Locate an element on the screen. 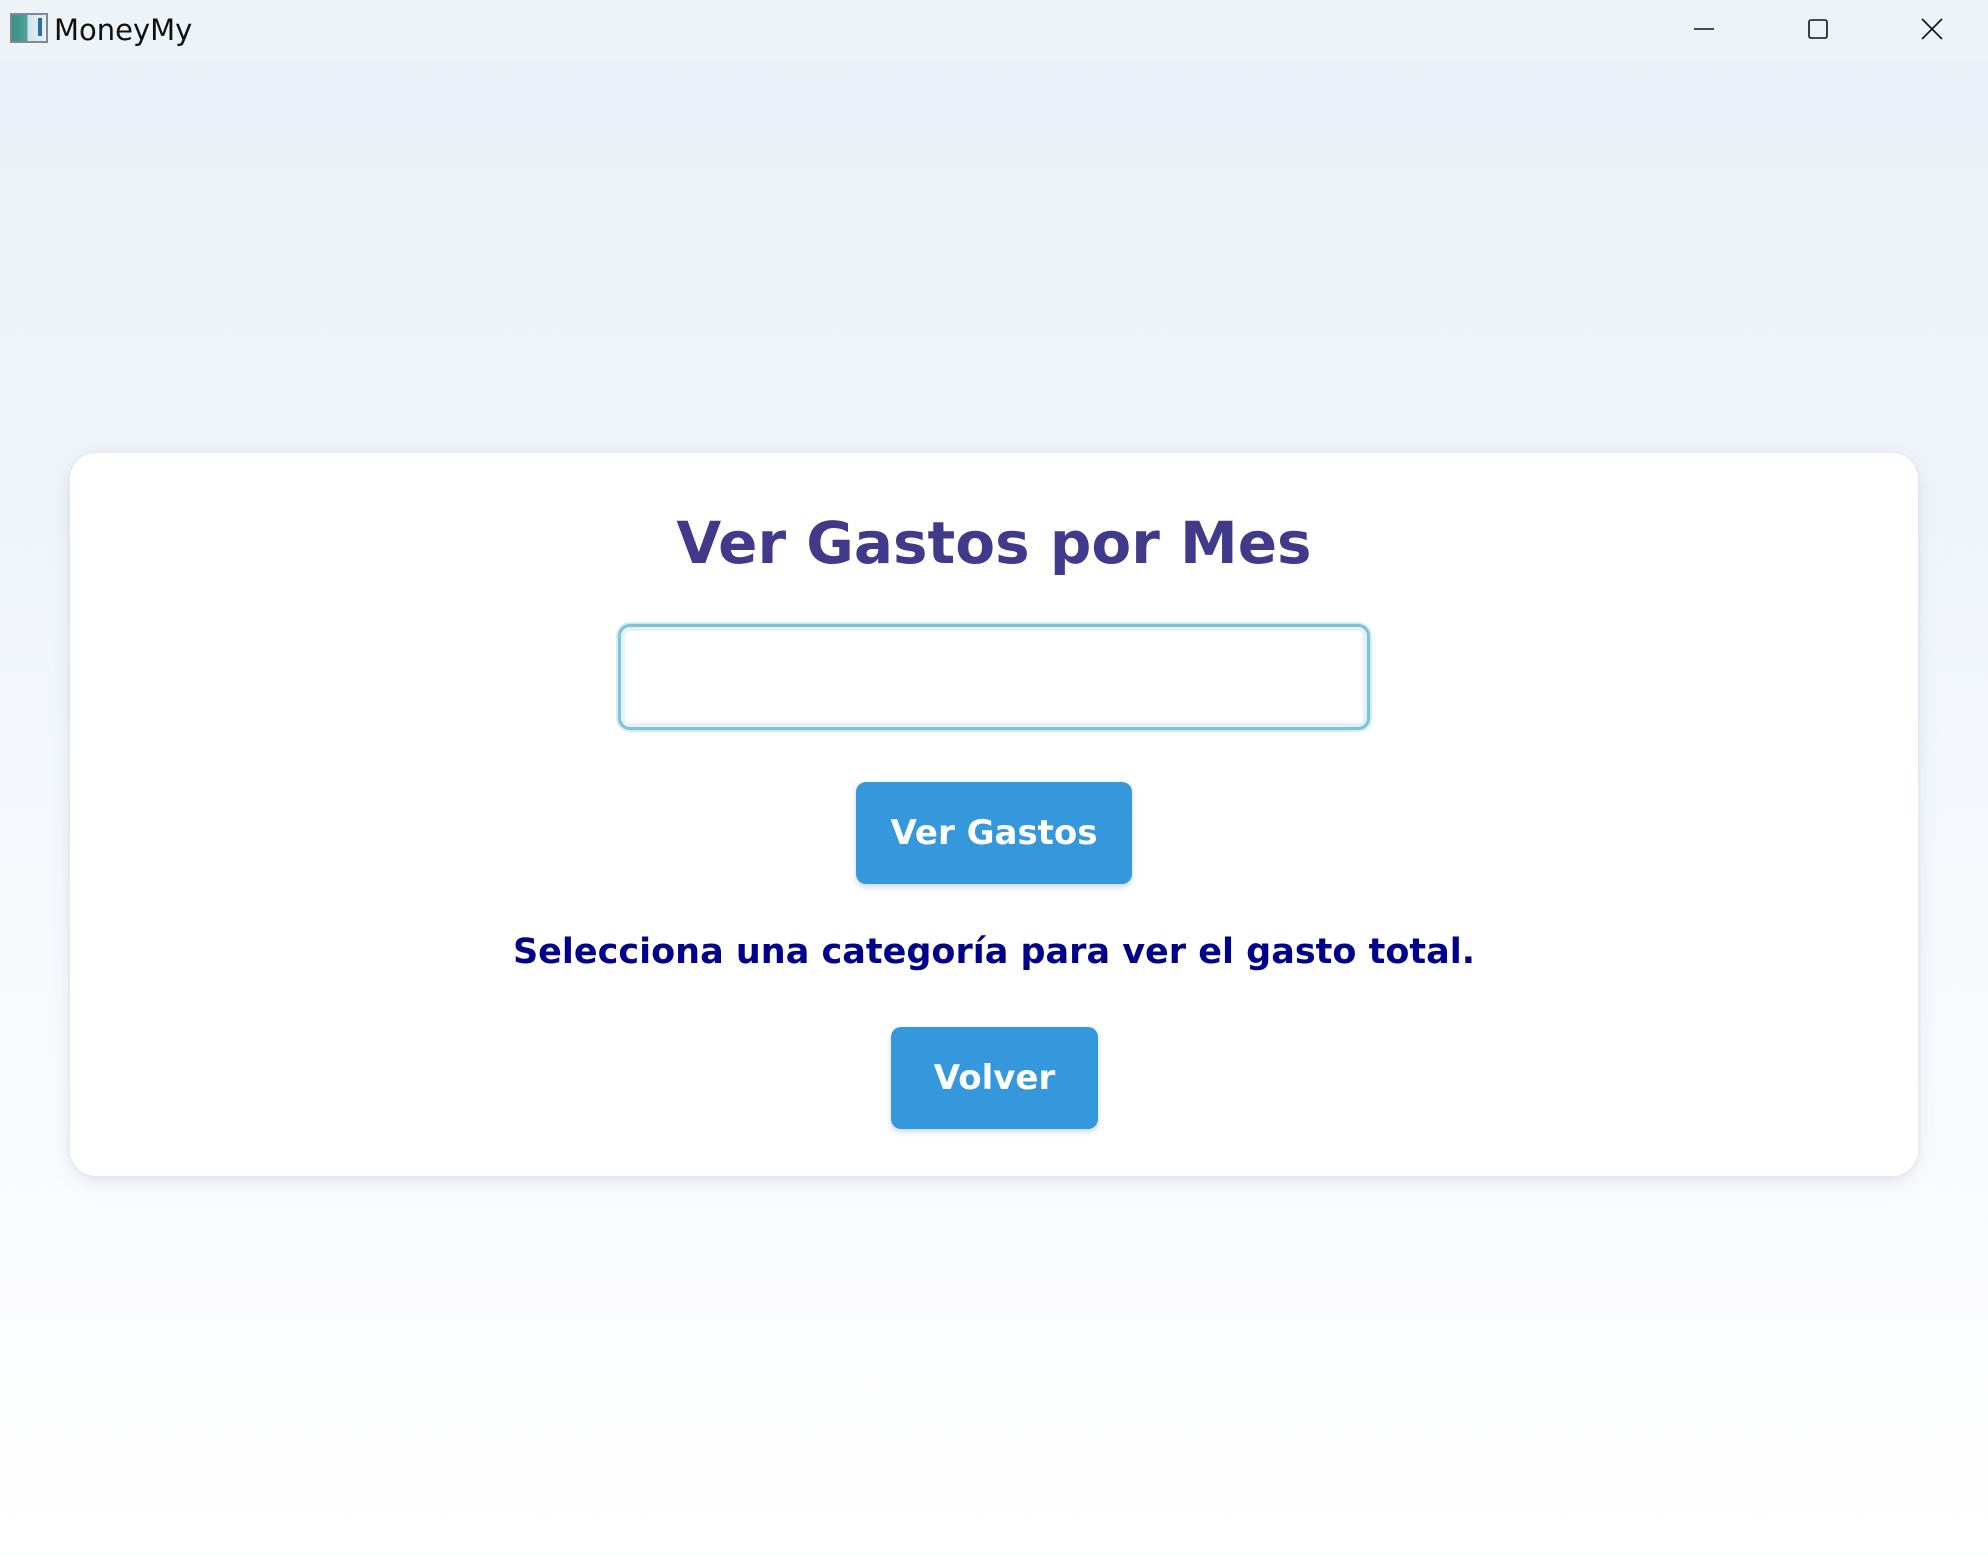  minimize-icon is located at coordinates (1704, 29).